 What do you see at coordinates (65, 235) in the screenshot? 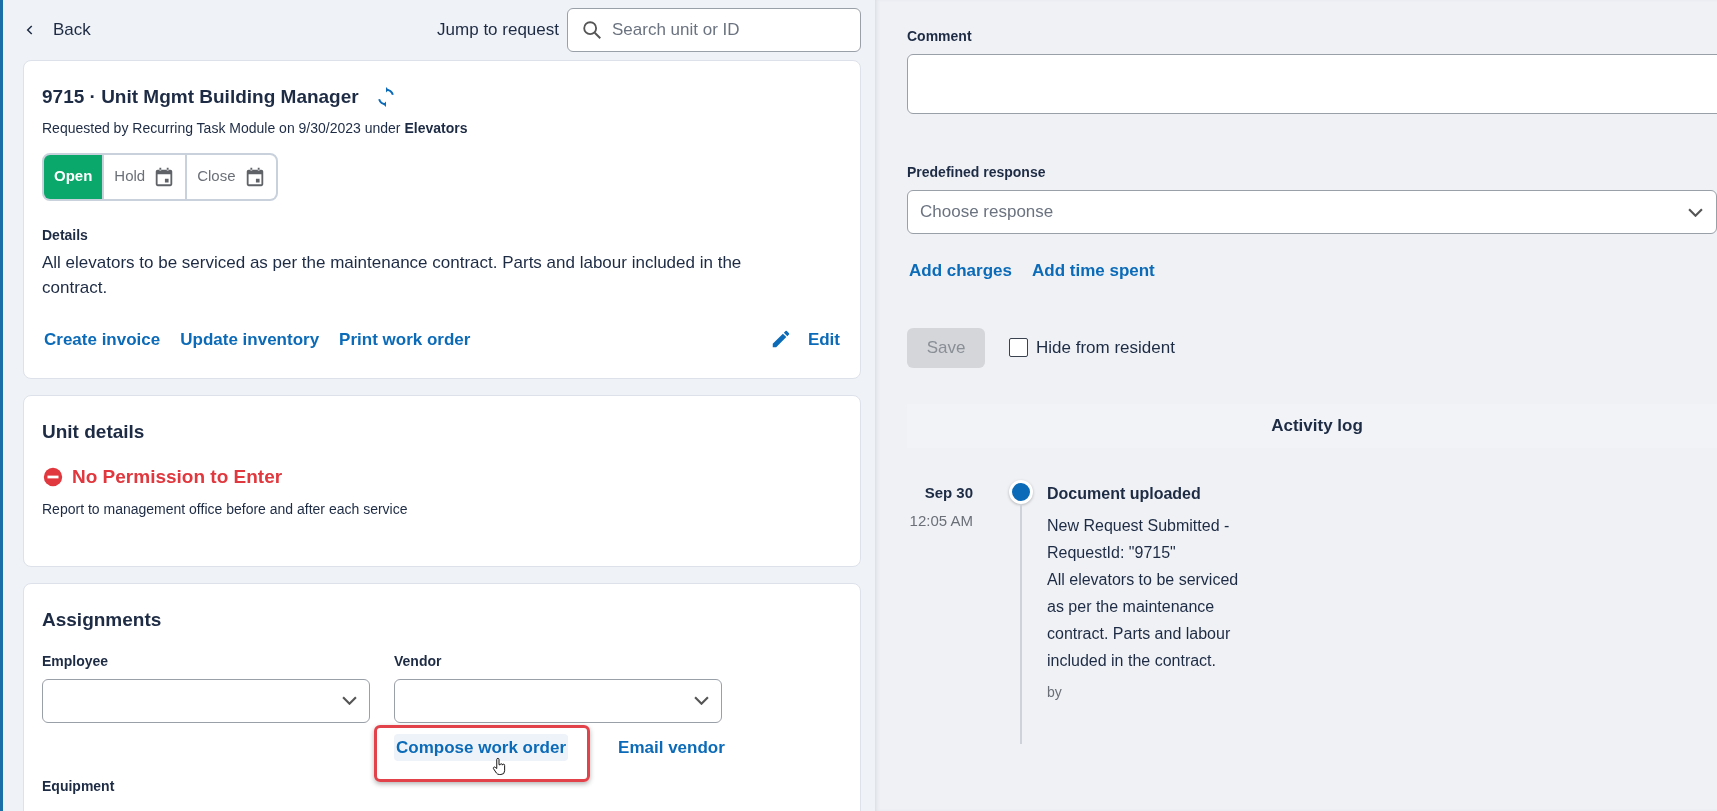
I see `details-label: Details` at bounding box center [65, 235].